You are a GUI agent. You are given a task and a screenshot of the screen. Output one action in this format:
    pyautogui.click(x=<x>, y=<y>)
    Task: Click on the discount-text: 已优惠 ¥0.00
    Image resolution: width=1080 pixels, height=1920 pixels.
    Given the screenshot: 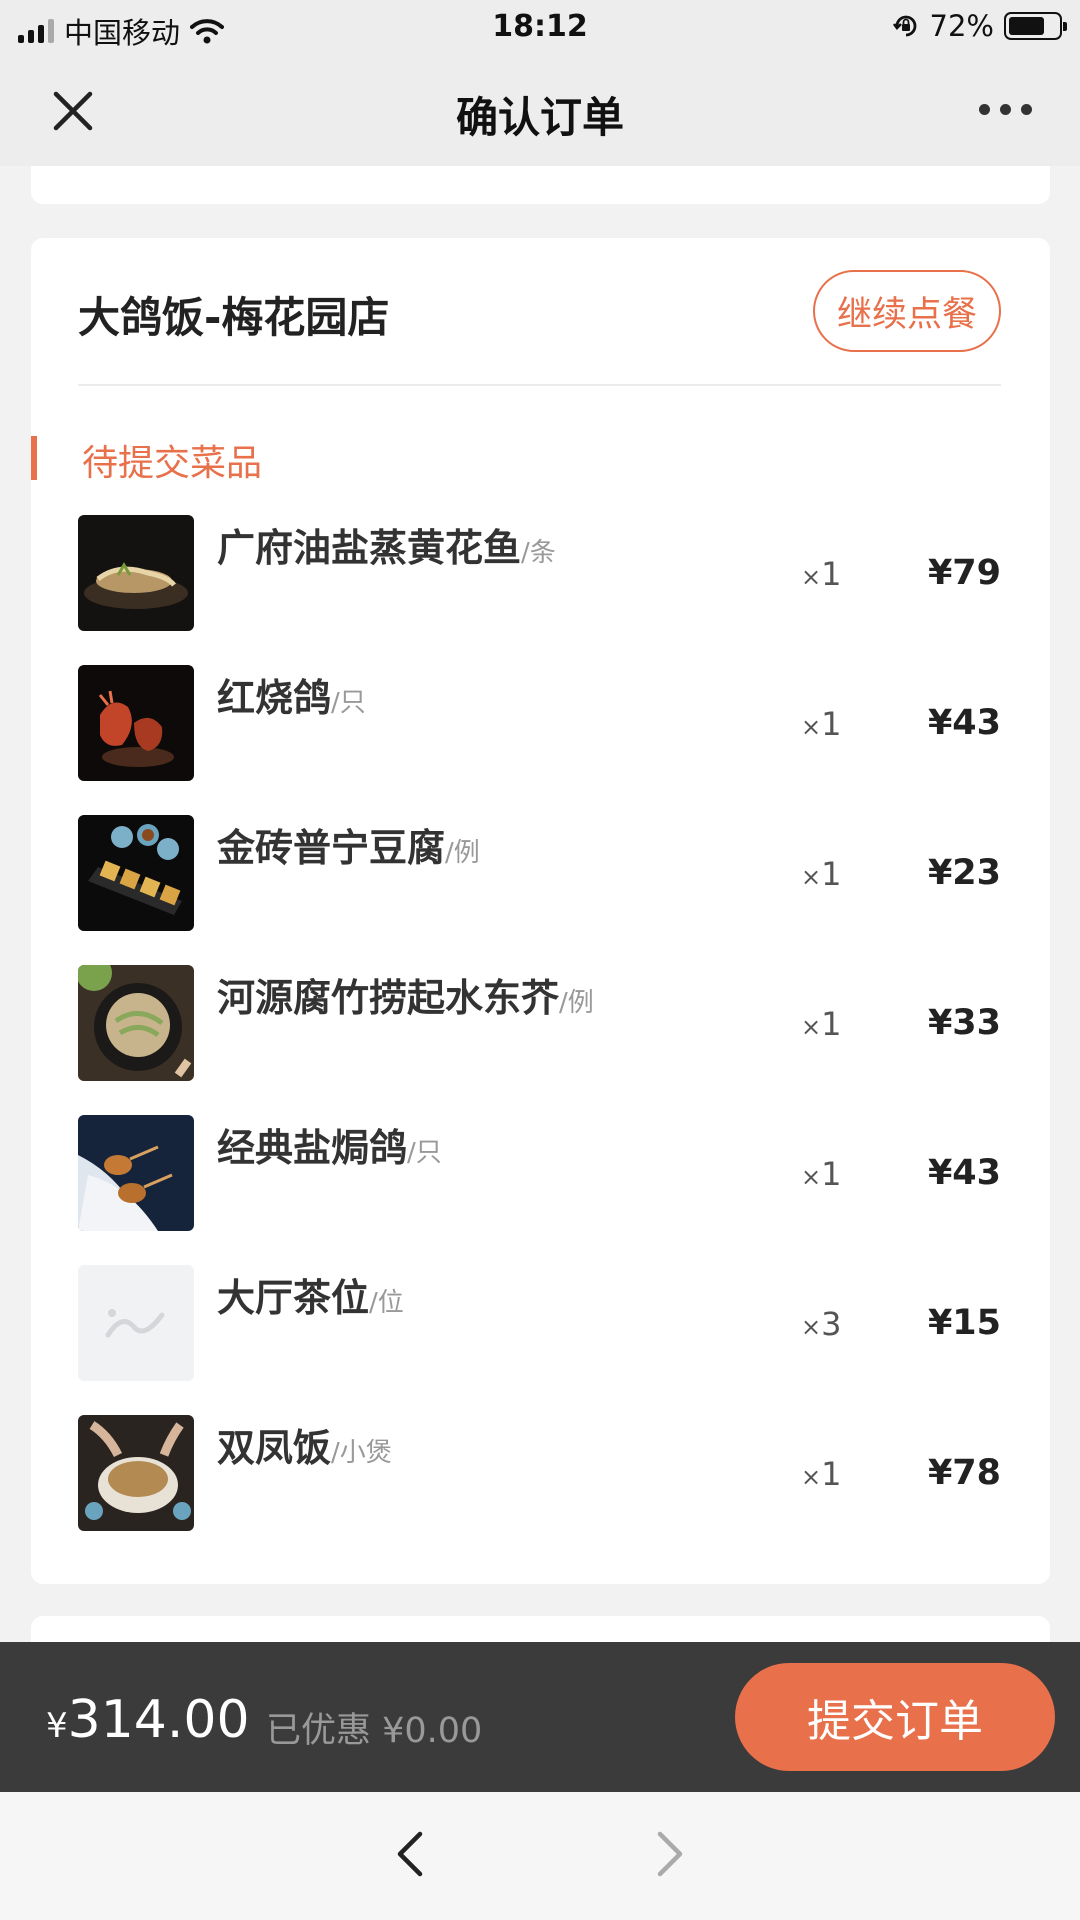 What is the action you would take?
    pyautogui.click(x=374, y=1731)
    